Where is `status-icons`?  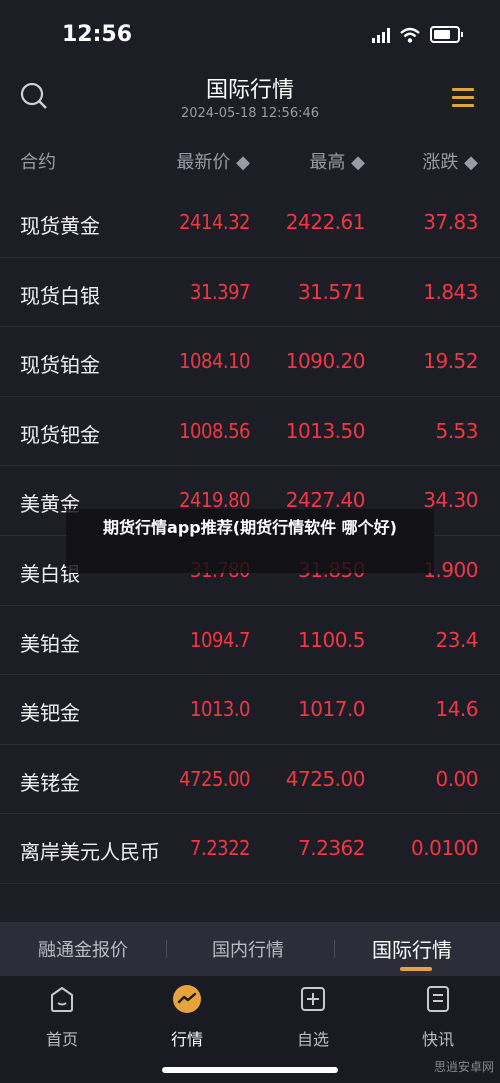 status-icons is located at coordinates (417, 34).